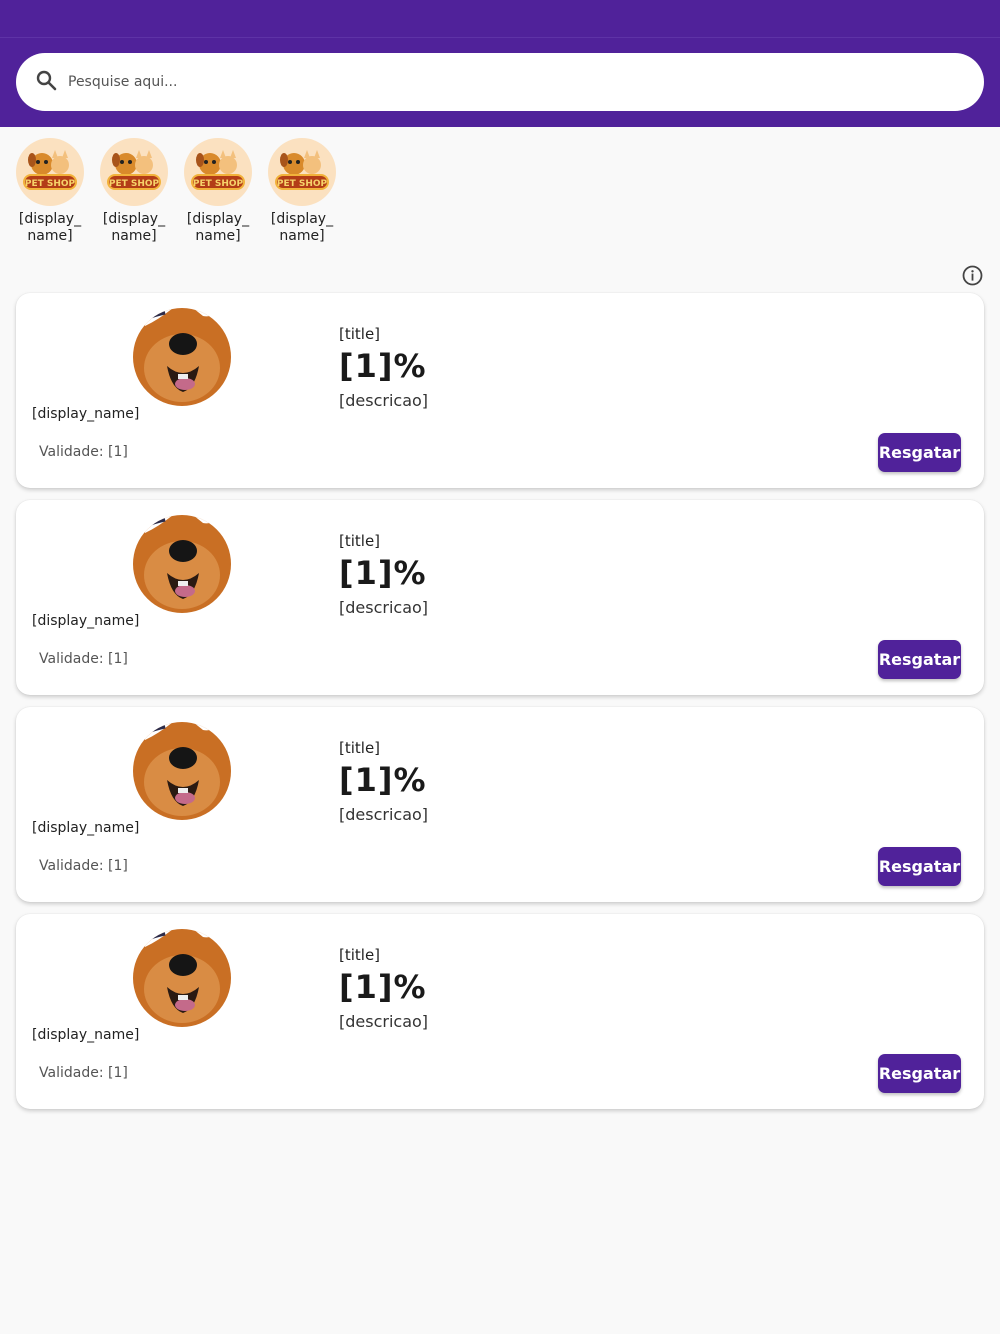 This screenshot has height=1334, width=1000. I want to click on search-icon, so click(46, 82).